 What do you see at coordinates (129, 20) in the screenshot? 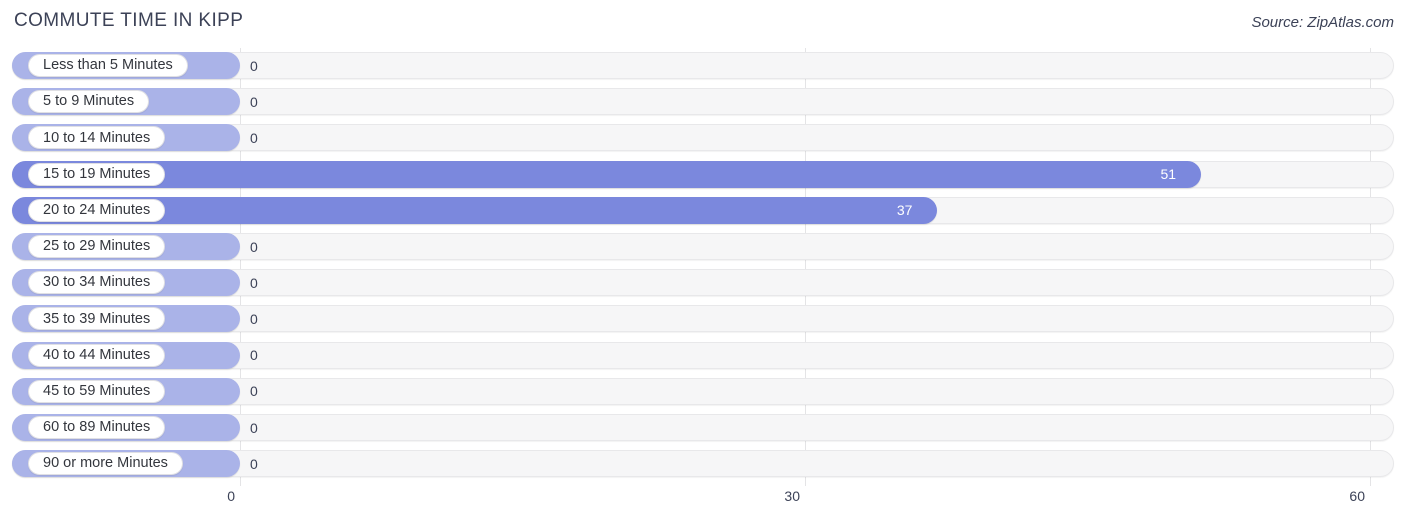
I see `page-title: COMMUTE TIME IN KIPP` at bounding box center [129, 20].